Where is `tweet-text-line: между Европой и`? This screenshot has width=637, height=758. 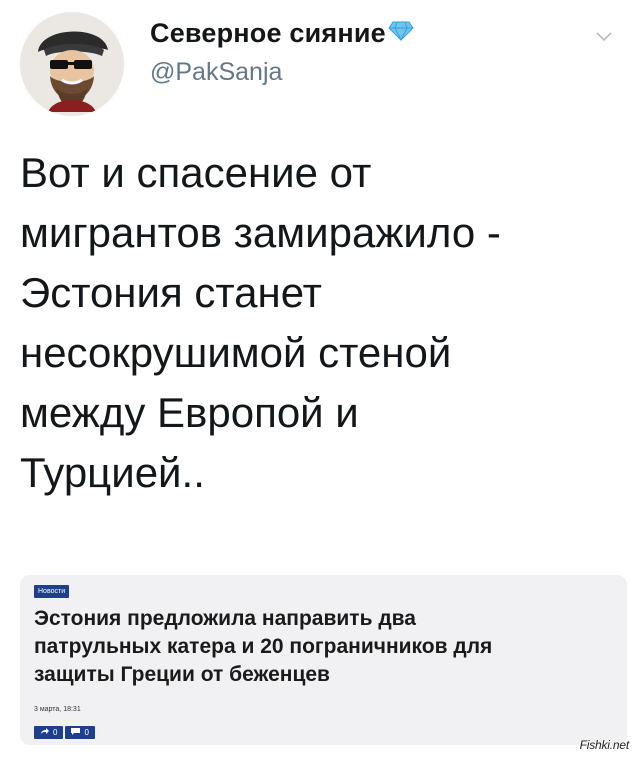
tweet-text-line: между Европой и is located at coordinates (189, 412).